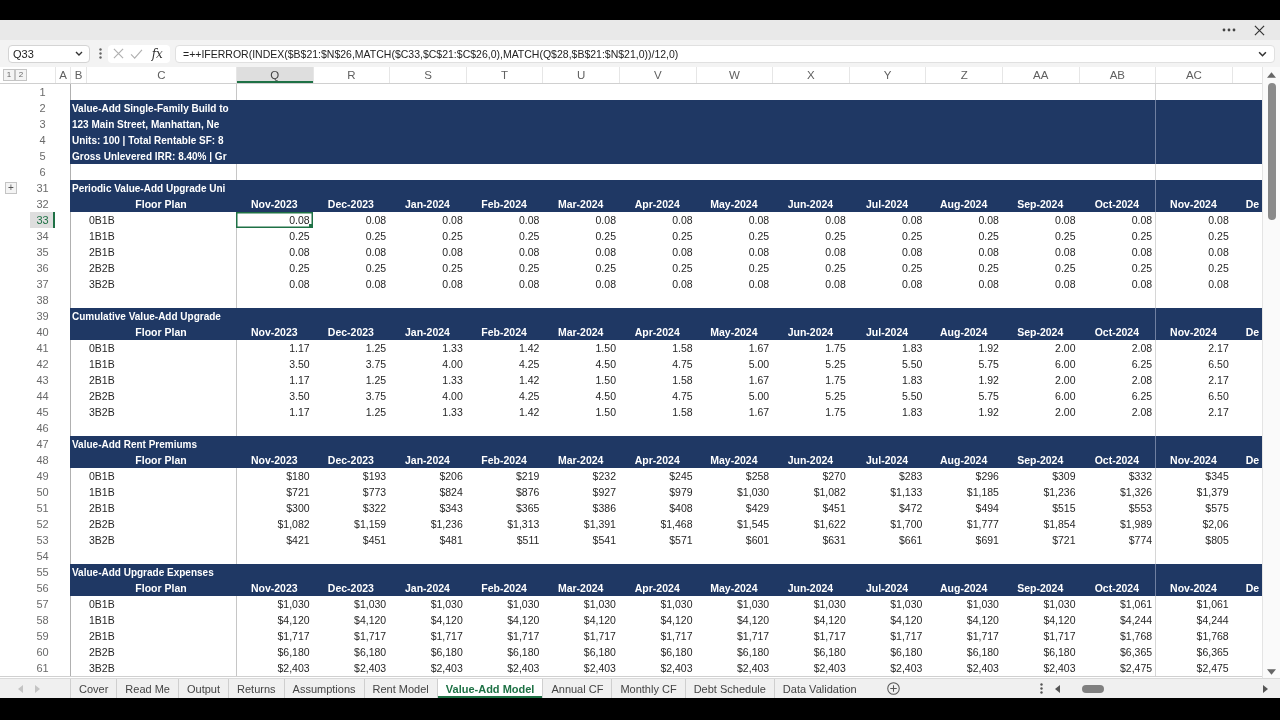 The image size is (1280, 720). What do you see at coordinates (504, 460) in the screenshot?
I see `month-header: Feb-2024` at bounding box center [504, 460].